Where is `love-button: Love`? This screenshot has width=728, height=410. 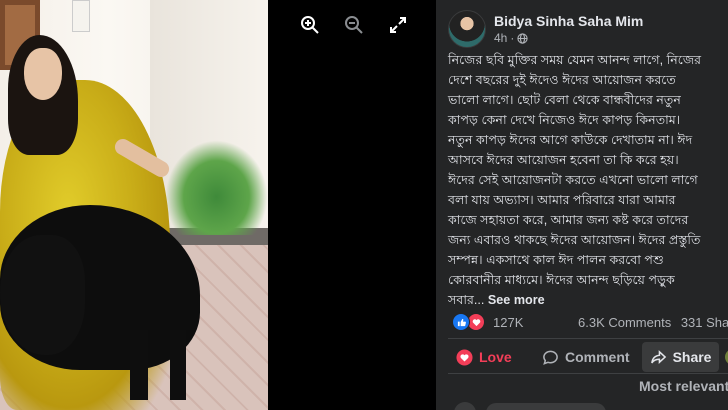
love-button: Love is located at coordinates (487, 357).